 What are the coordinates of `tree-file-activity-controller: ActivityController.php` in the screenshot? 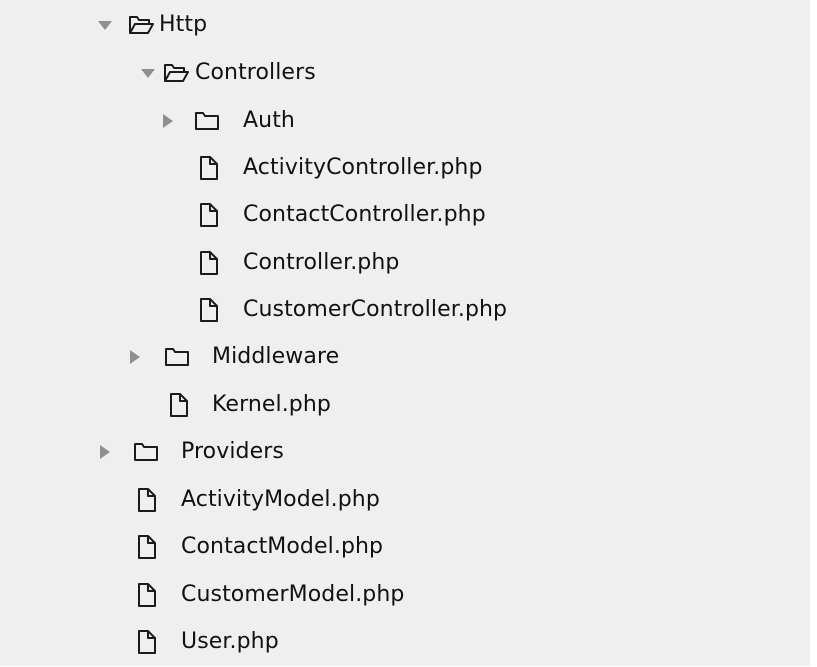 It's located at (405, 169).